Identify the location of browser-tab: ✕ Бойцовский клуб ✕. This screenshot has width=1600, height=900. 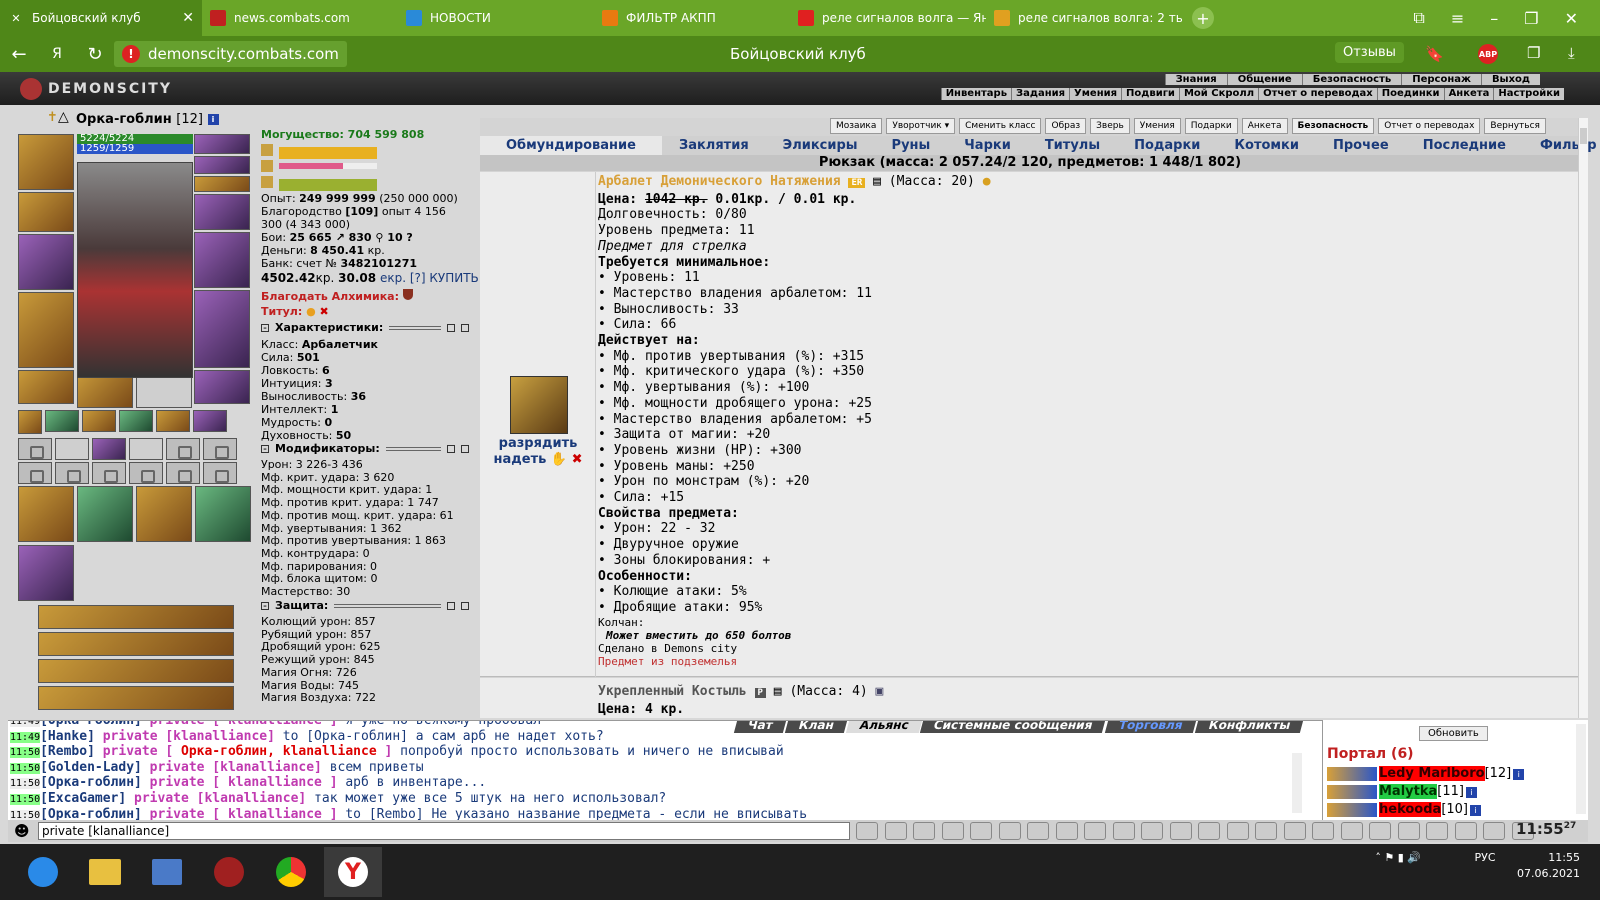
(101, 18).